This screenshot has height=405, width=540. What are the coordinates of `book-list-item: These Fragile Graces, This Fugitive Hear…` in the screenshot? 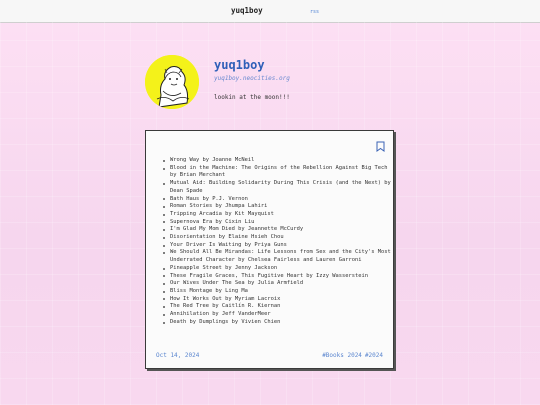 It's located at (277, 277).